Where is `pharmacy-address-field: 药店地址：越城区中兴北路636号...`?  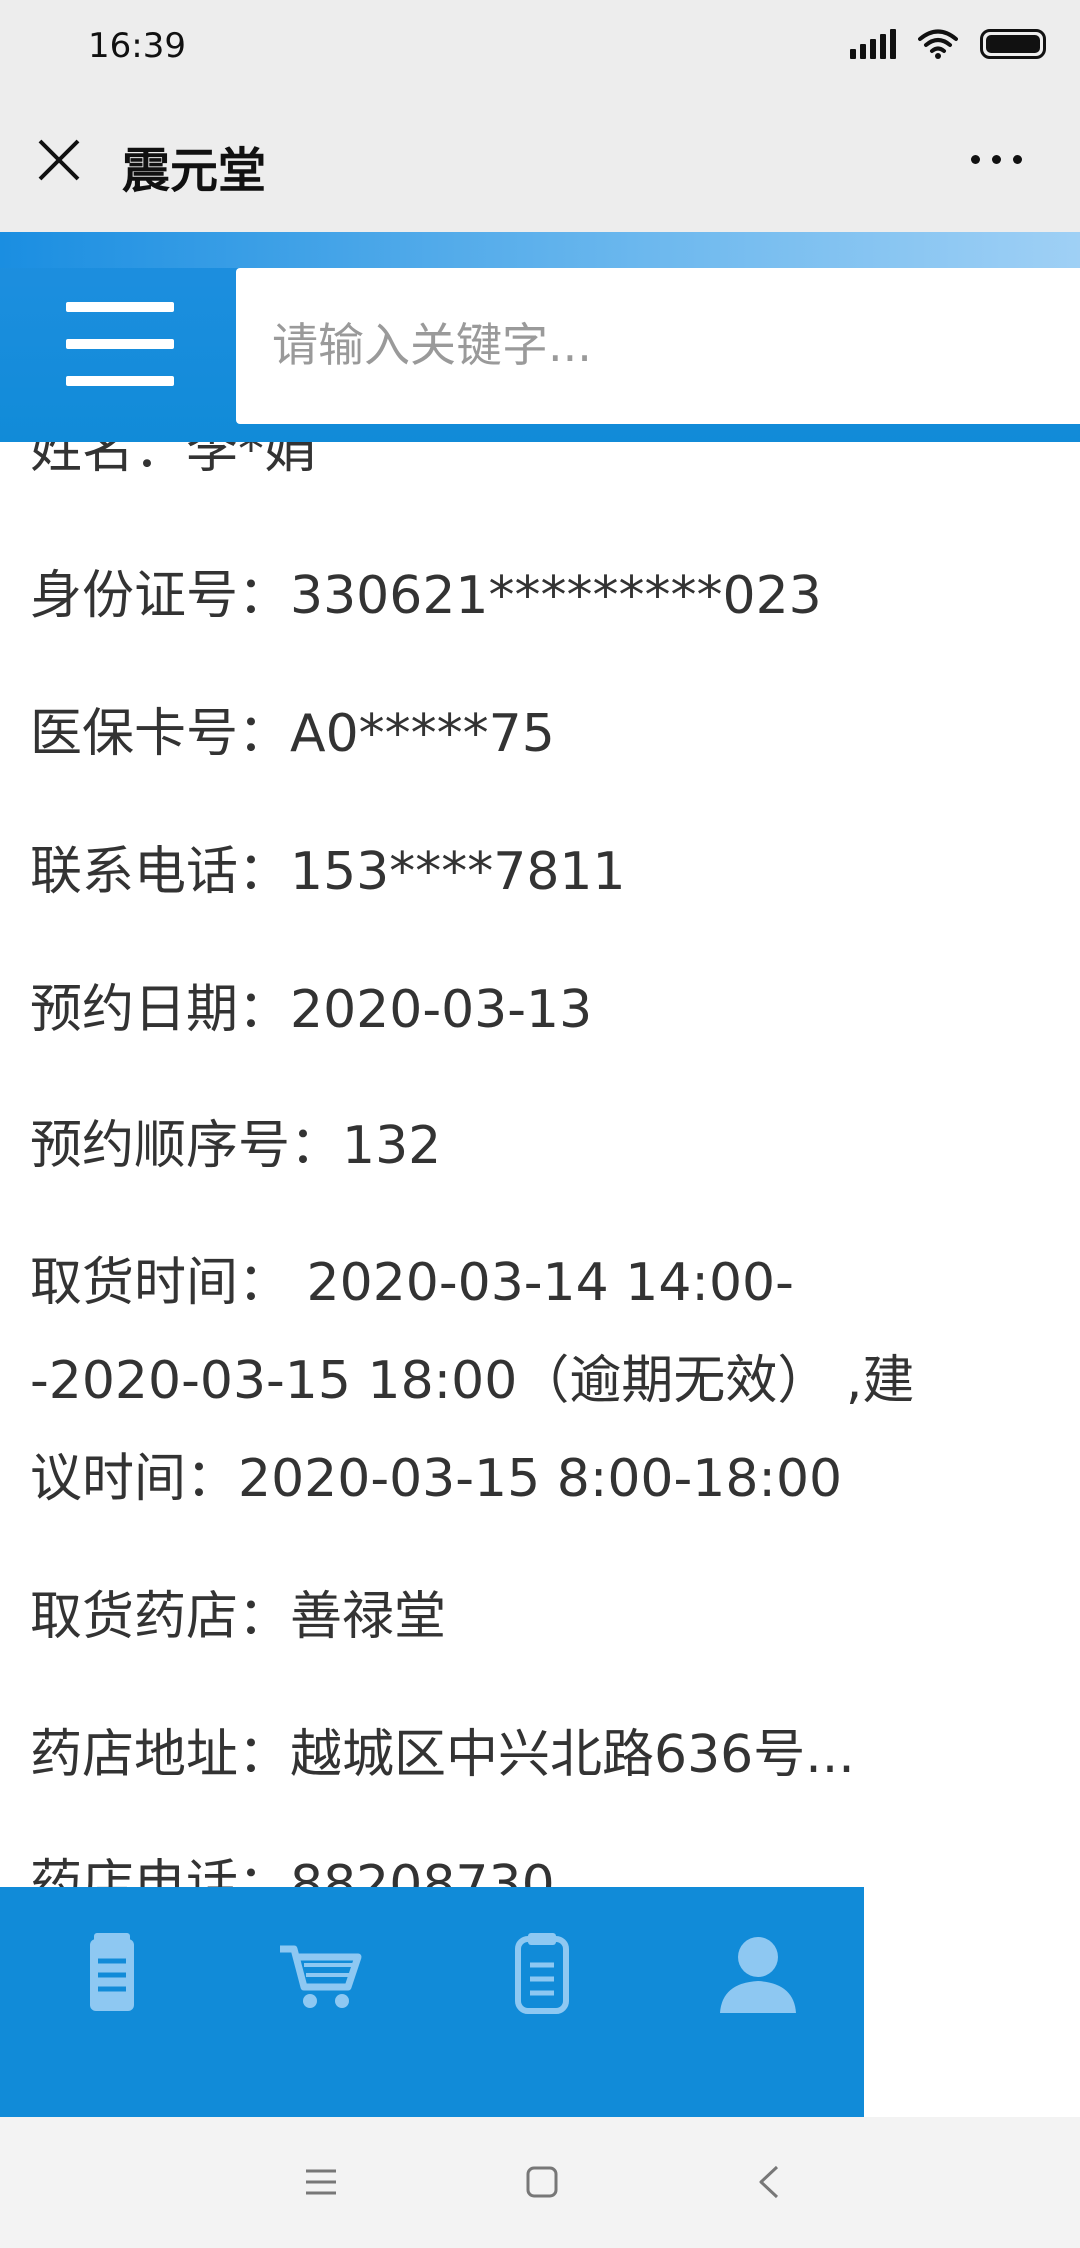 pharmacy-address-field: 药店地址：越城区中兴北路636号... is located at coordinates (442, 1755).